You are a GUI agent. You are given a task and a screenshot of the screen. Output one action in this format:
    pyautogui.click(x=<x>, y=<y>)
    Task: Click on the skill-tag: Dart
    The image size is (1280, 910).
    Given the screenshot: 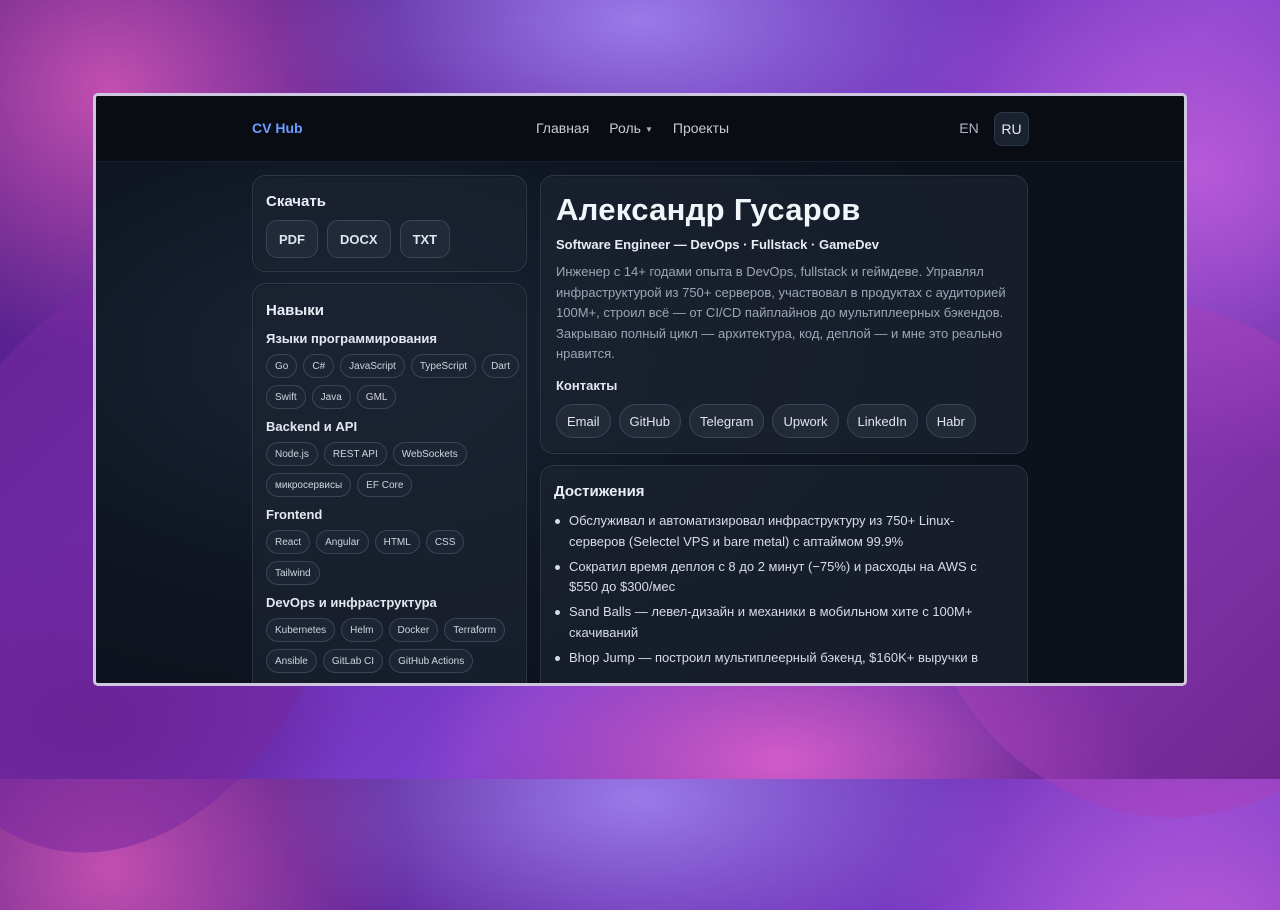 What is the action you would take?
    pyautogui.click(x=500, y=366)
    